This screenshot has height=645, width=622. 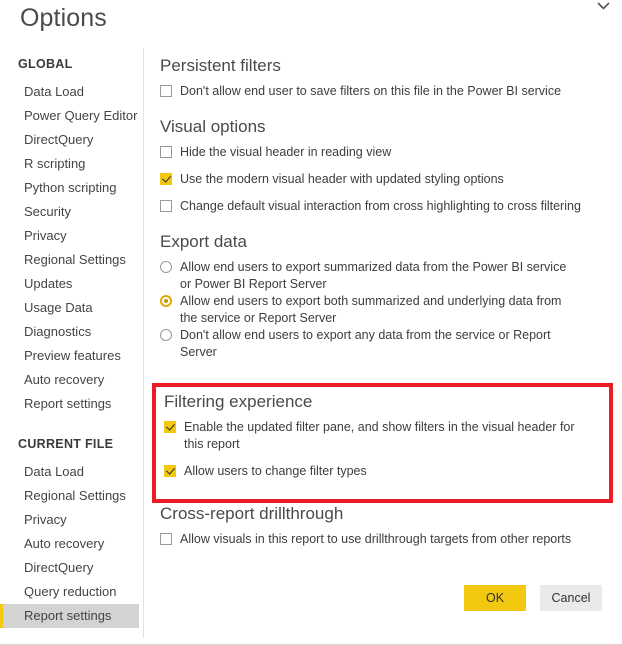 What do you see at coordinates (71, 404) in the screenshot?
I see `sidebar-item-report-settings: Report settings` at bounding box center [71, 404].